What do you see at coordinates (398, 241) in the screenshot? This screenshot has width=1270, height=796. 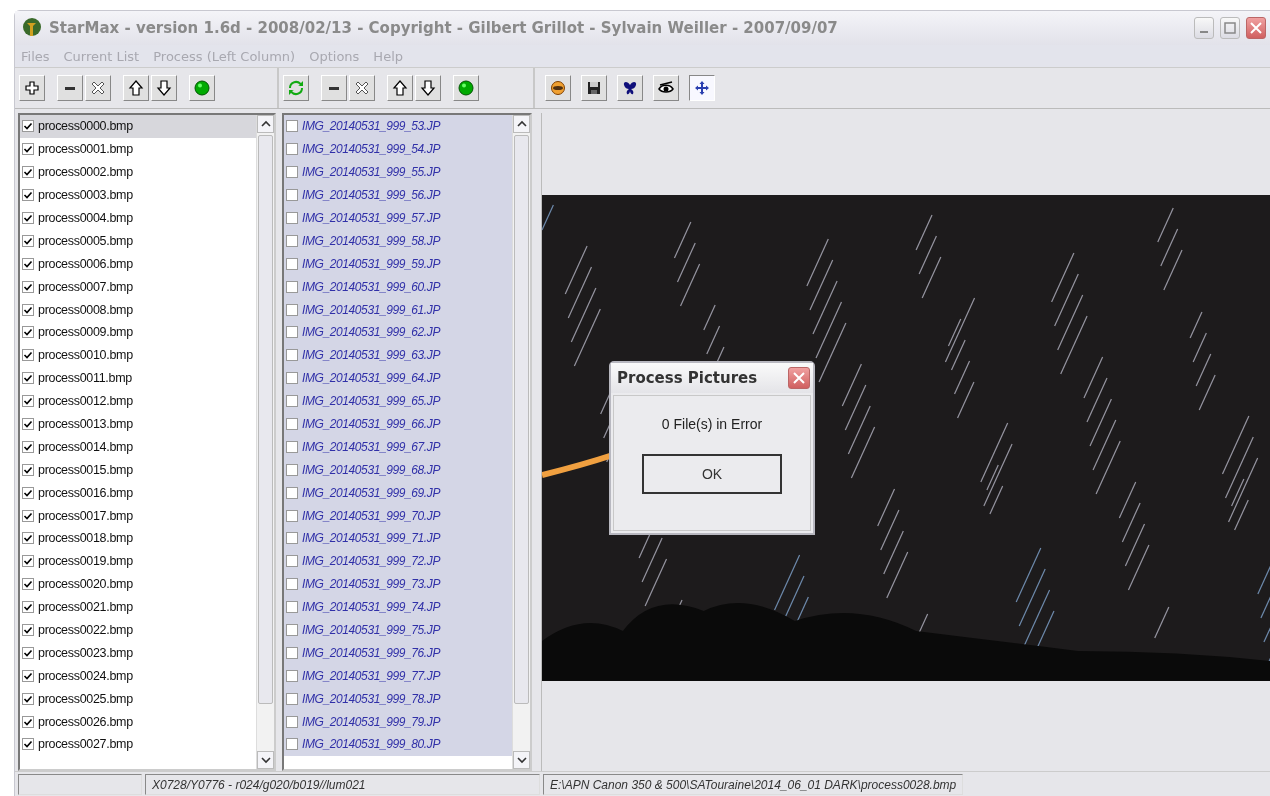 I see `file-list-item: IMG_20140531_999_58.JP` at bounding box center [398, 241].